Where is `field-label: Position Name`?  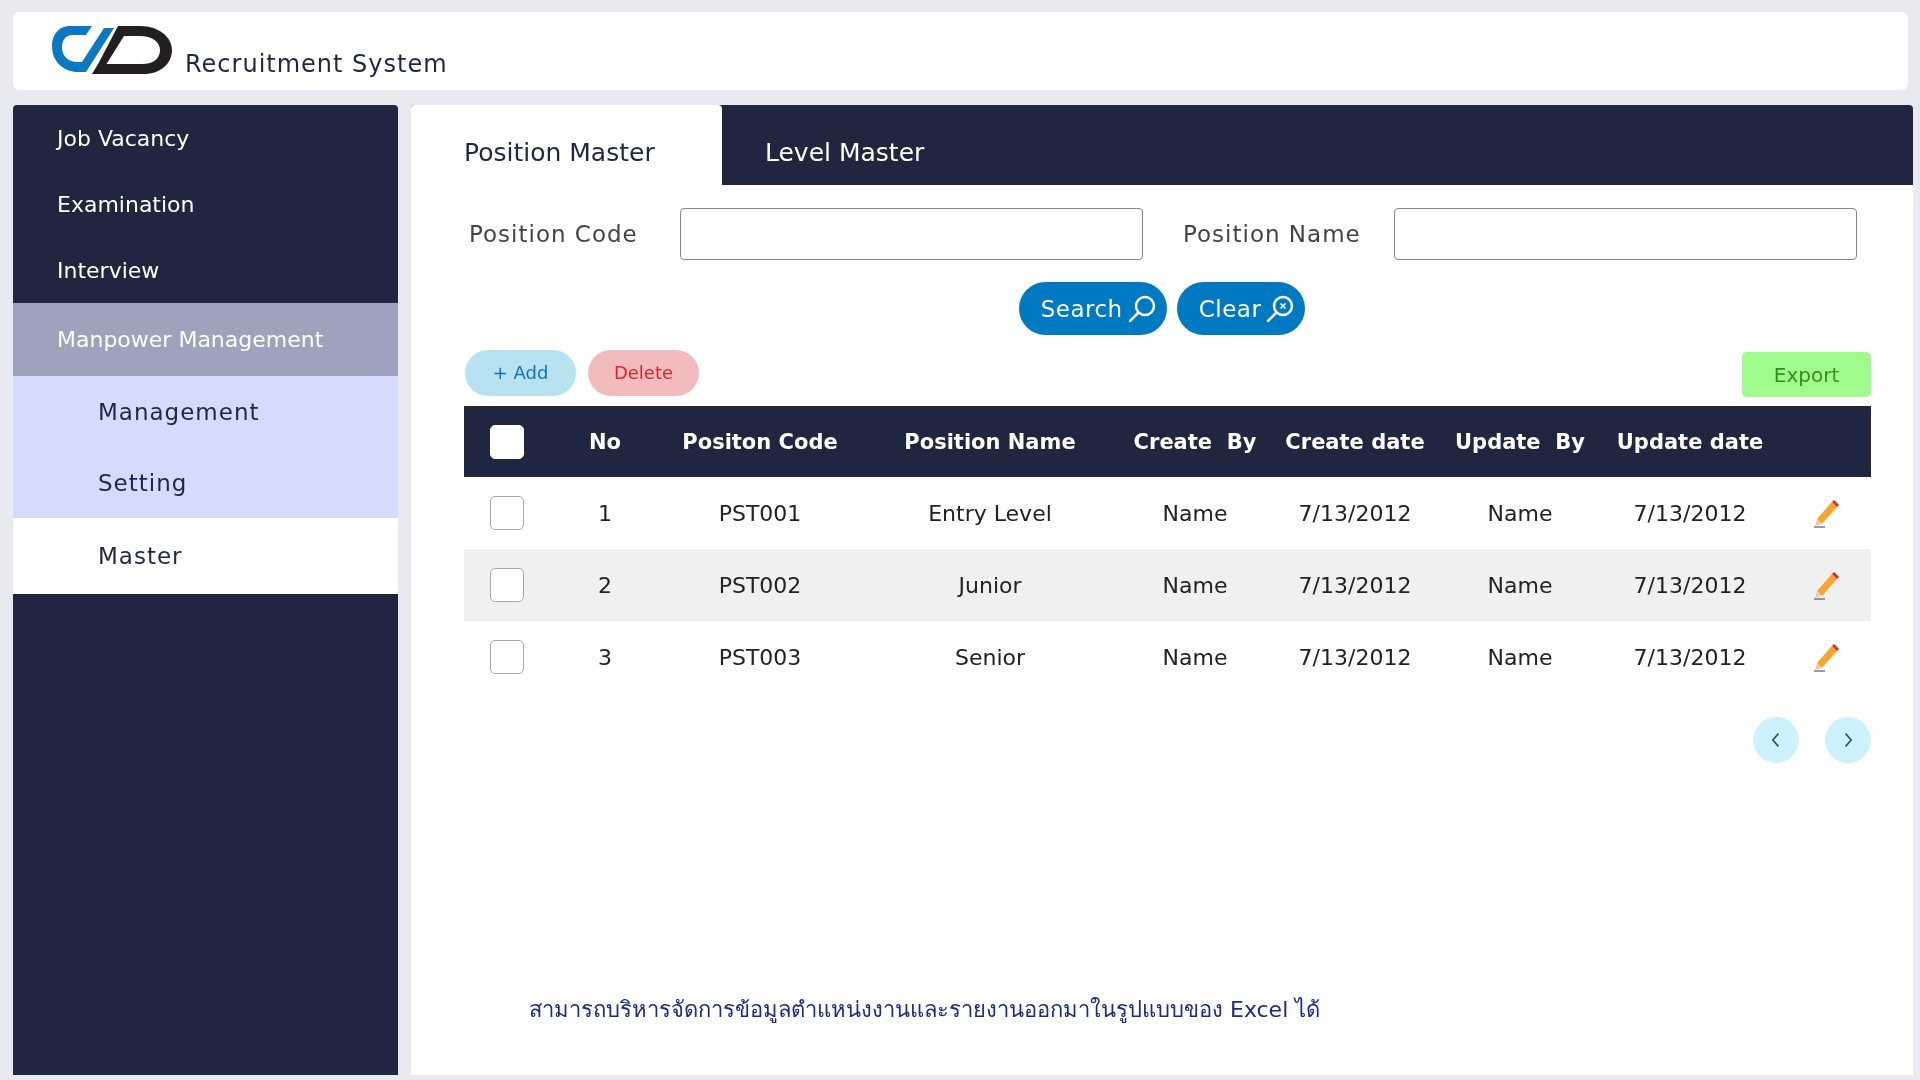
field-label: Position Name is located at coordinates (1272, 234).